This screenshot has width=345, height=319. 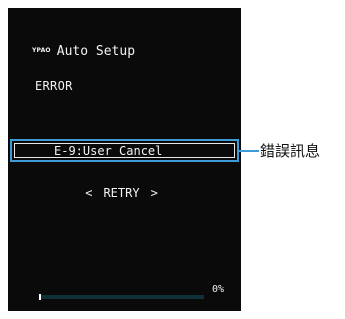 I want to click on error-status-label: ERROR, so click(x=54, y=86).